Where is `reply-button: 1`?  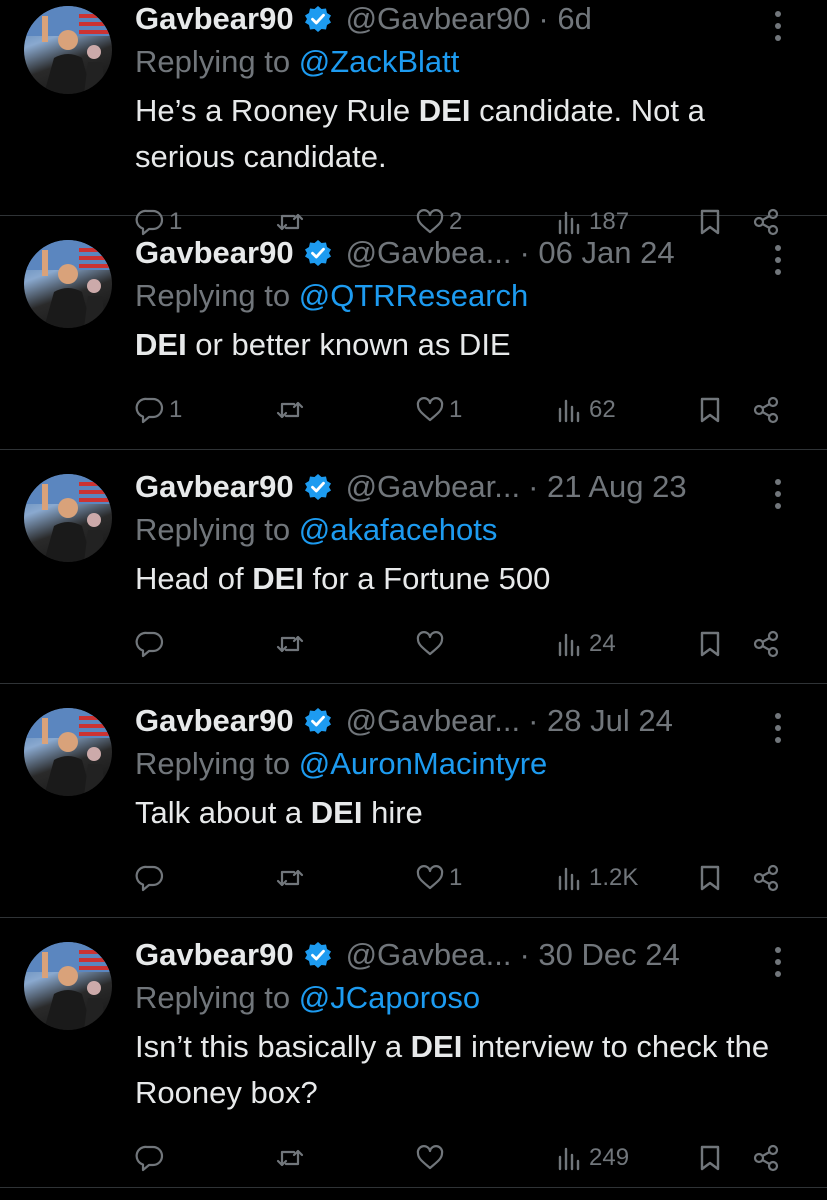 reply-button: 1 is located at coordinates (158, 410).